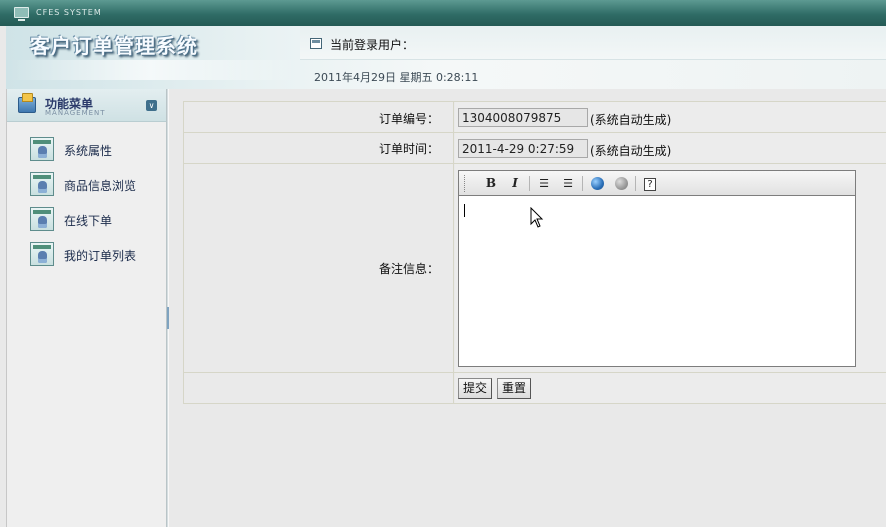 The width and height of the screenshot is (886, 527). Describe the element at coordinates (21, 14) in the screenshot. I see `monitor-icon` at that location.